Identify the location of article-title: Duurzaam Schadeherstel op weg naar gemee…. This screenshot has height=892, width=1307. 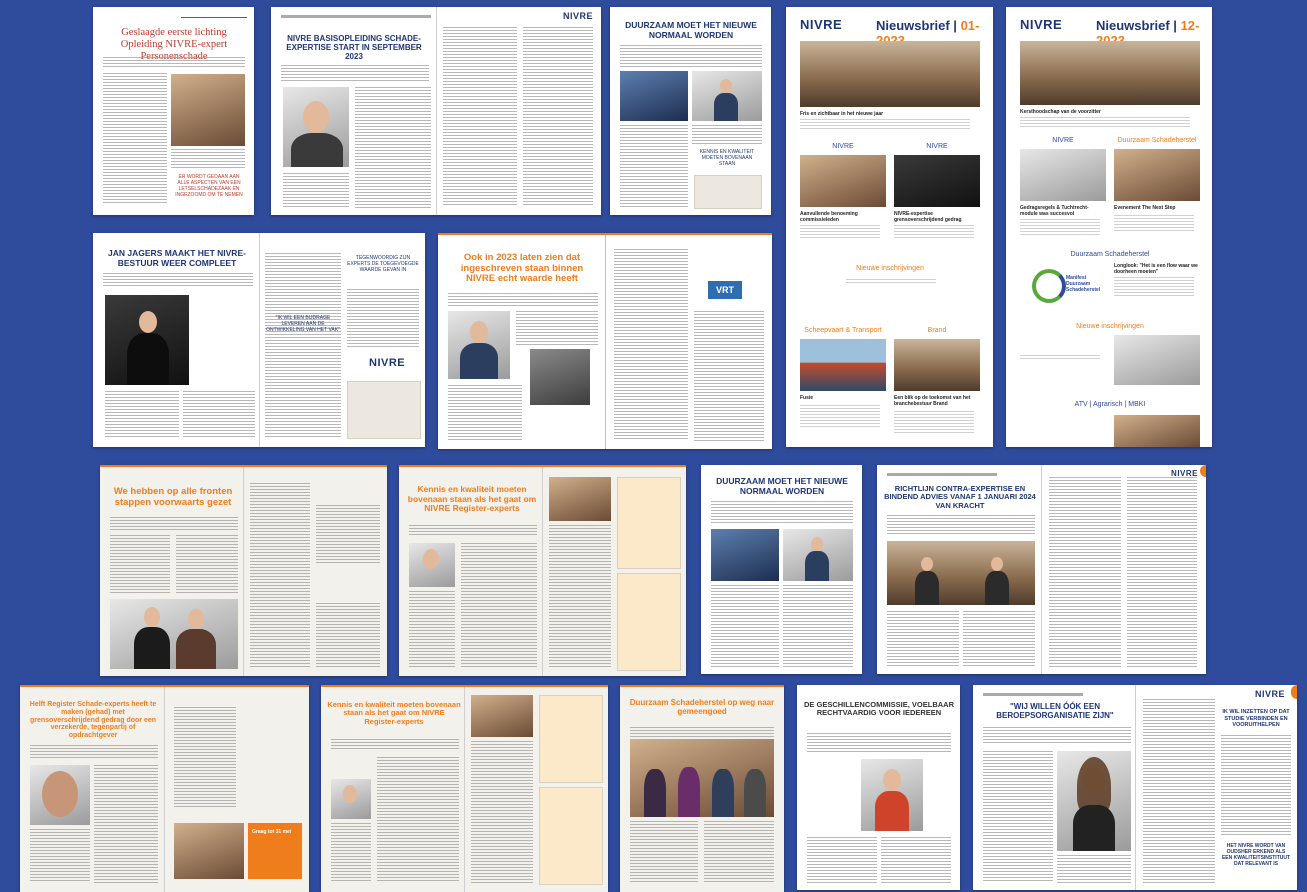
(702, 707).